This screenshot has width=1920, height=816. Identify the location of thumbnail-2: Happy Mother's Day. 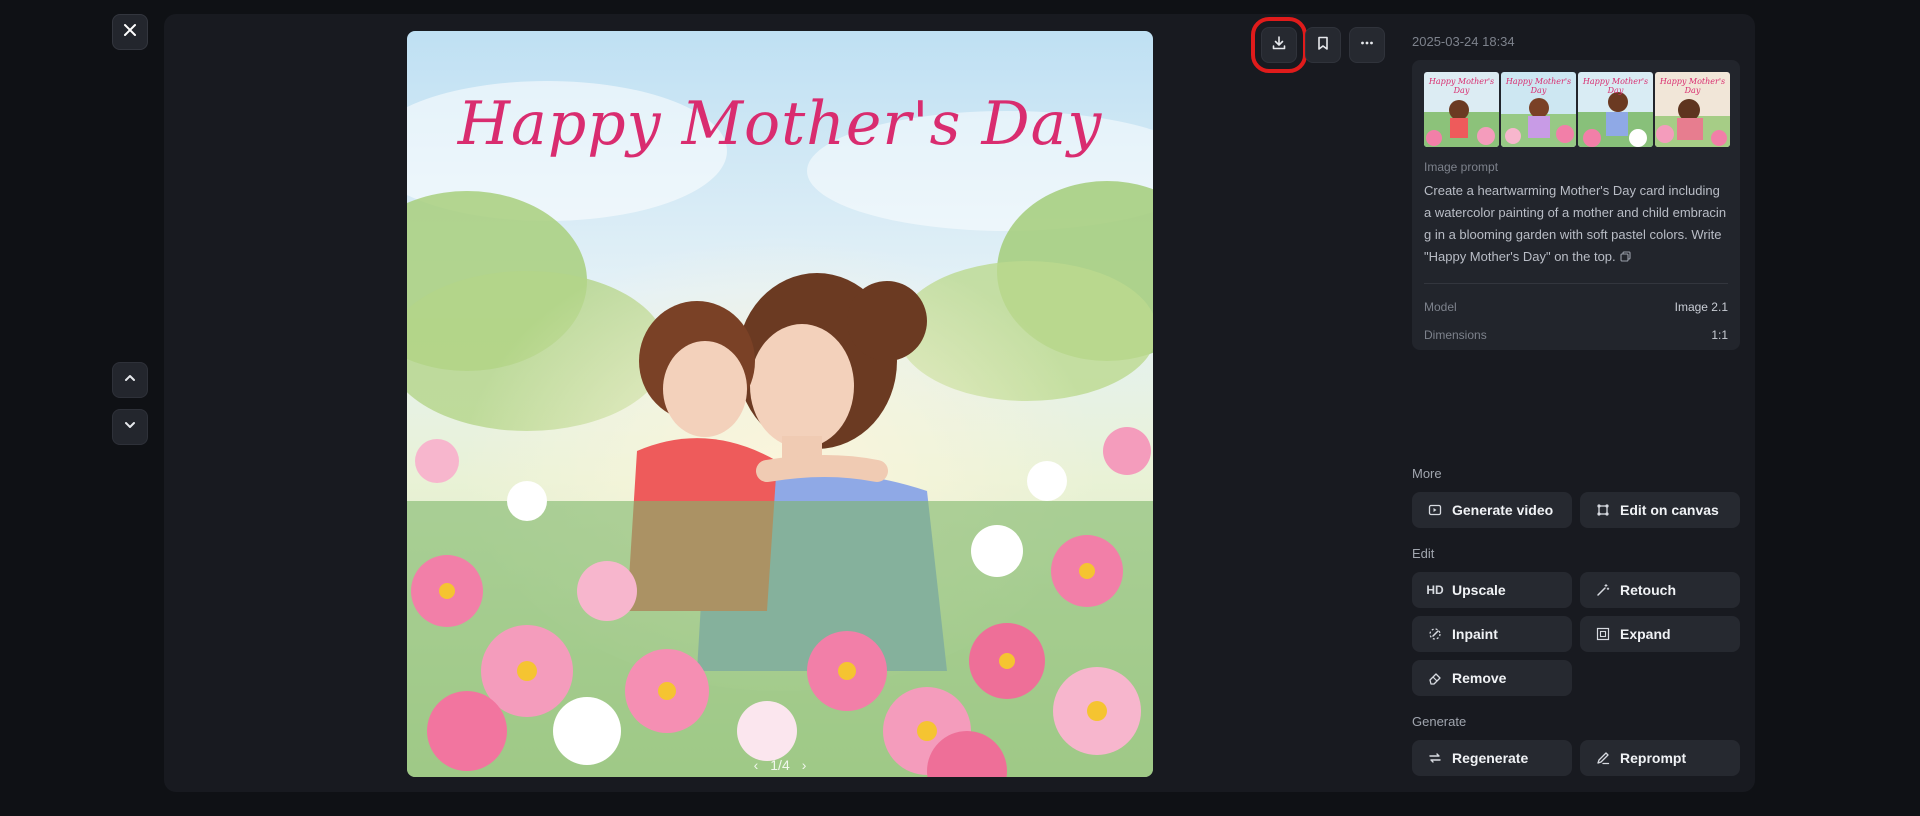
(1538, 109).